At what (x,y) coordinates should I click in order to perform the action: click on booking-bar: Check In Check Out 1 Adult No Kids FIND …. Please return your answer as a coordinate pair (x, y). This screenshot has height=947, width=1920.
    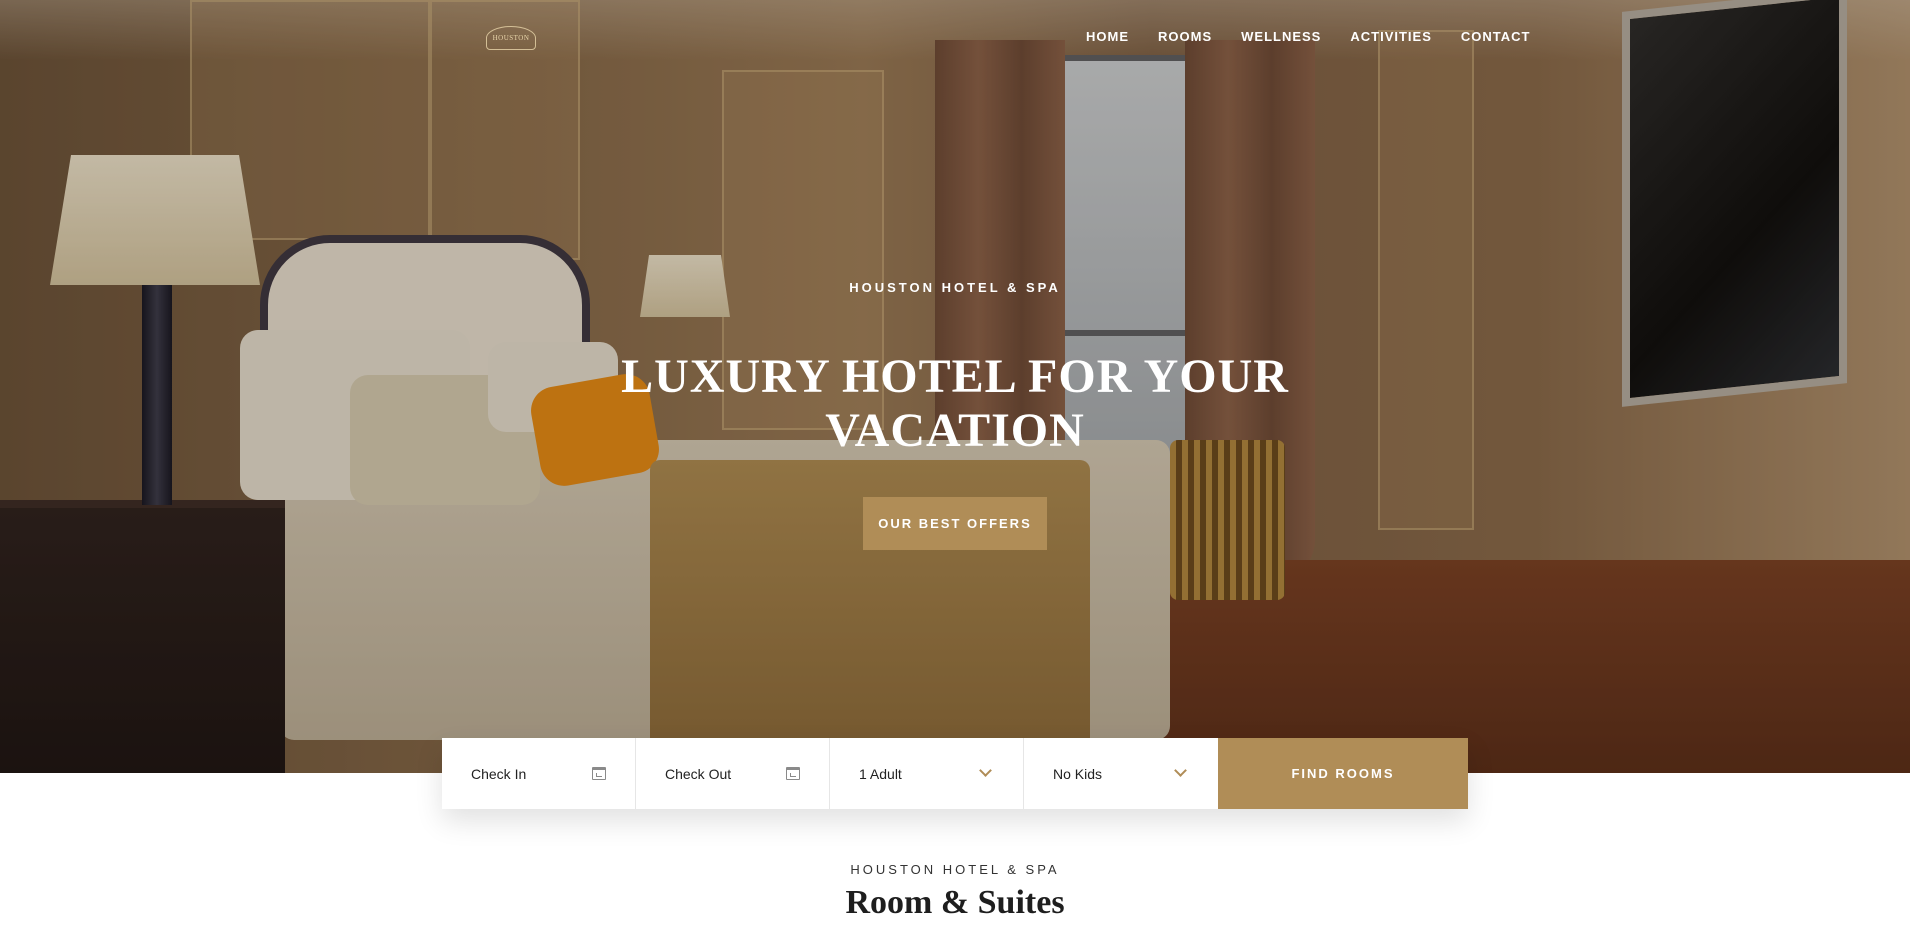
    Looking at the image, I should click on (955, 773).